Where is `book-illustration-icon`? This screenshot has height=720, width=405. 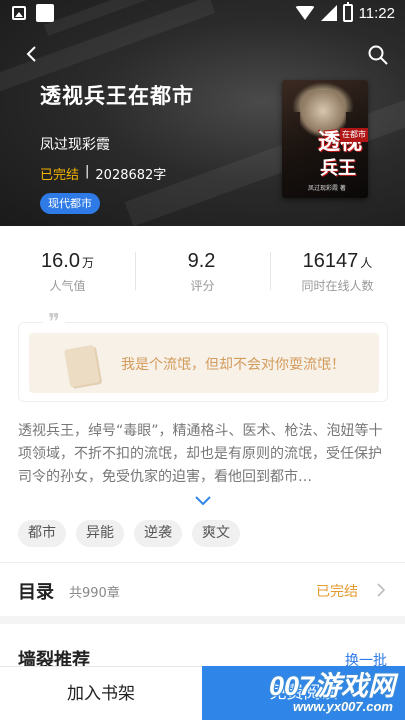 book-illustration-icon is located at coordinates (82, 366).